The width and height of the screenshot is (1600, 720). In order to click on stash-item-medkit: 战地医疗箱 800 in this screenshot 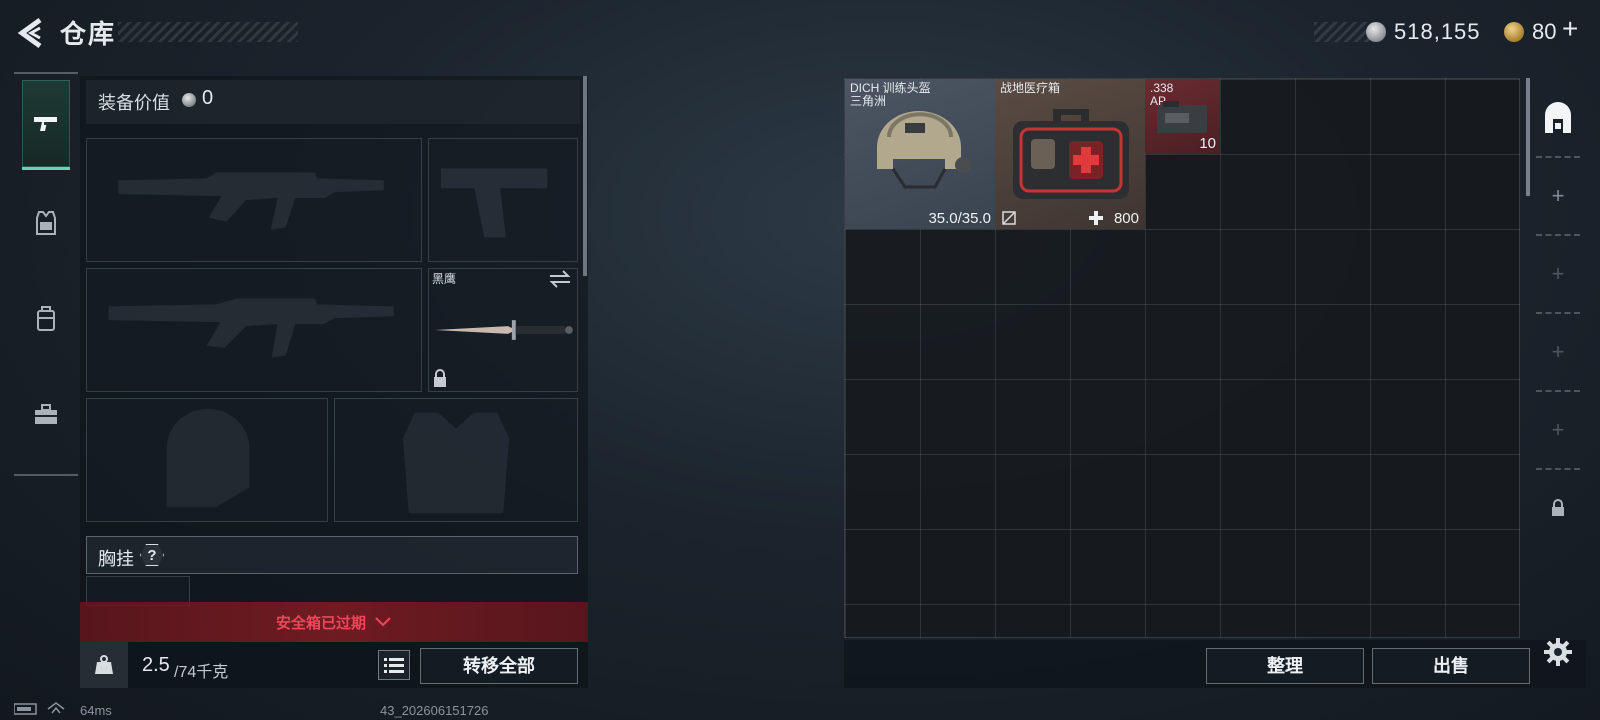, I will do `click(1070, 154)`.